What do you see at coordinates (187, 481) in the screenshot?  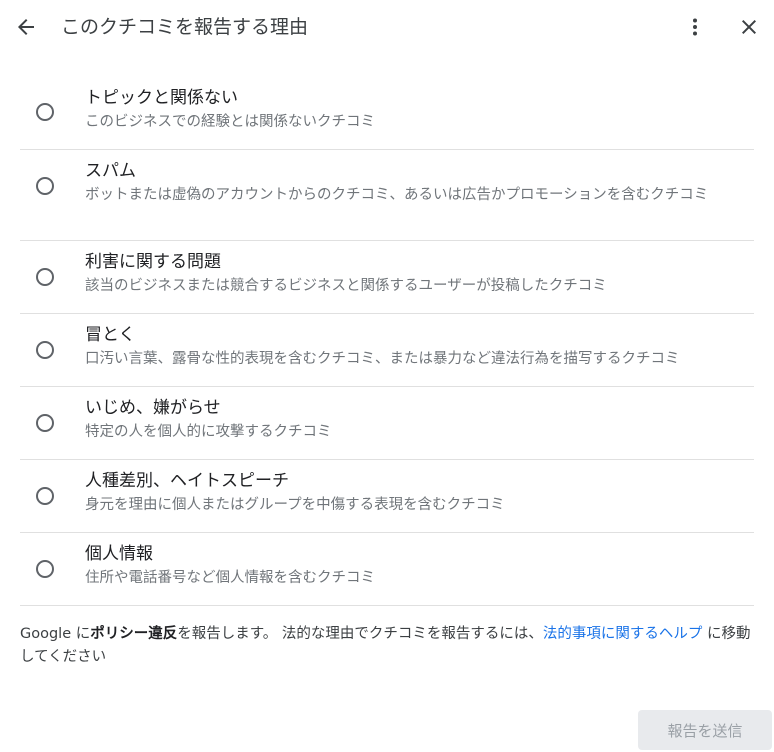 I see `option-title: 人種差別、ヘイトスピーチ` at bounding box center [187, 481].